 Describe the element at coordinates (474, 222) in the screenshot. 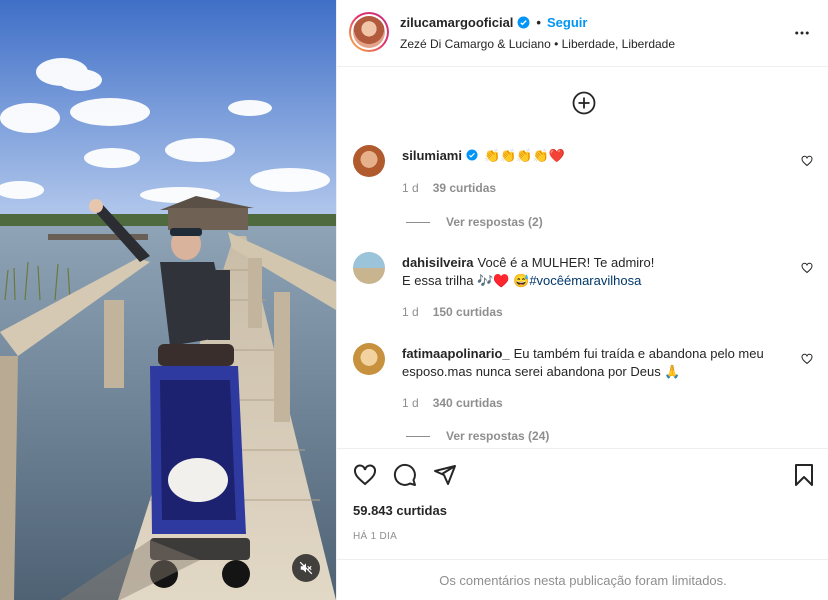

I see `view-replies-button: Ver respostas (2)` at that location.